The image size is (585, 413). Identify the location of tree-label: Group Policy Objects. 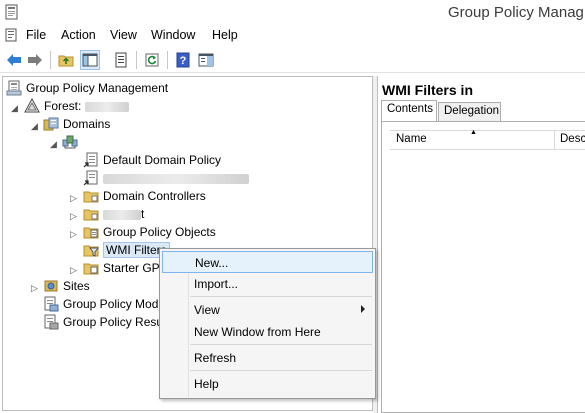
(159, 232).